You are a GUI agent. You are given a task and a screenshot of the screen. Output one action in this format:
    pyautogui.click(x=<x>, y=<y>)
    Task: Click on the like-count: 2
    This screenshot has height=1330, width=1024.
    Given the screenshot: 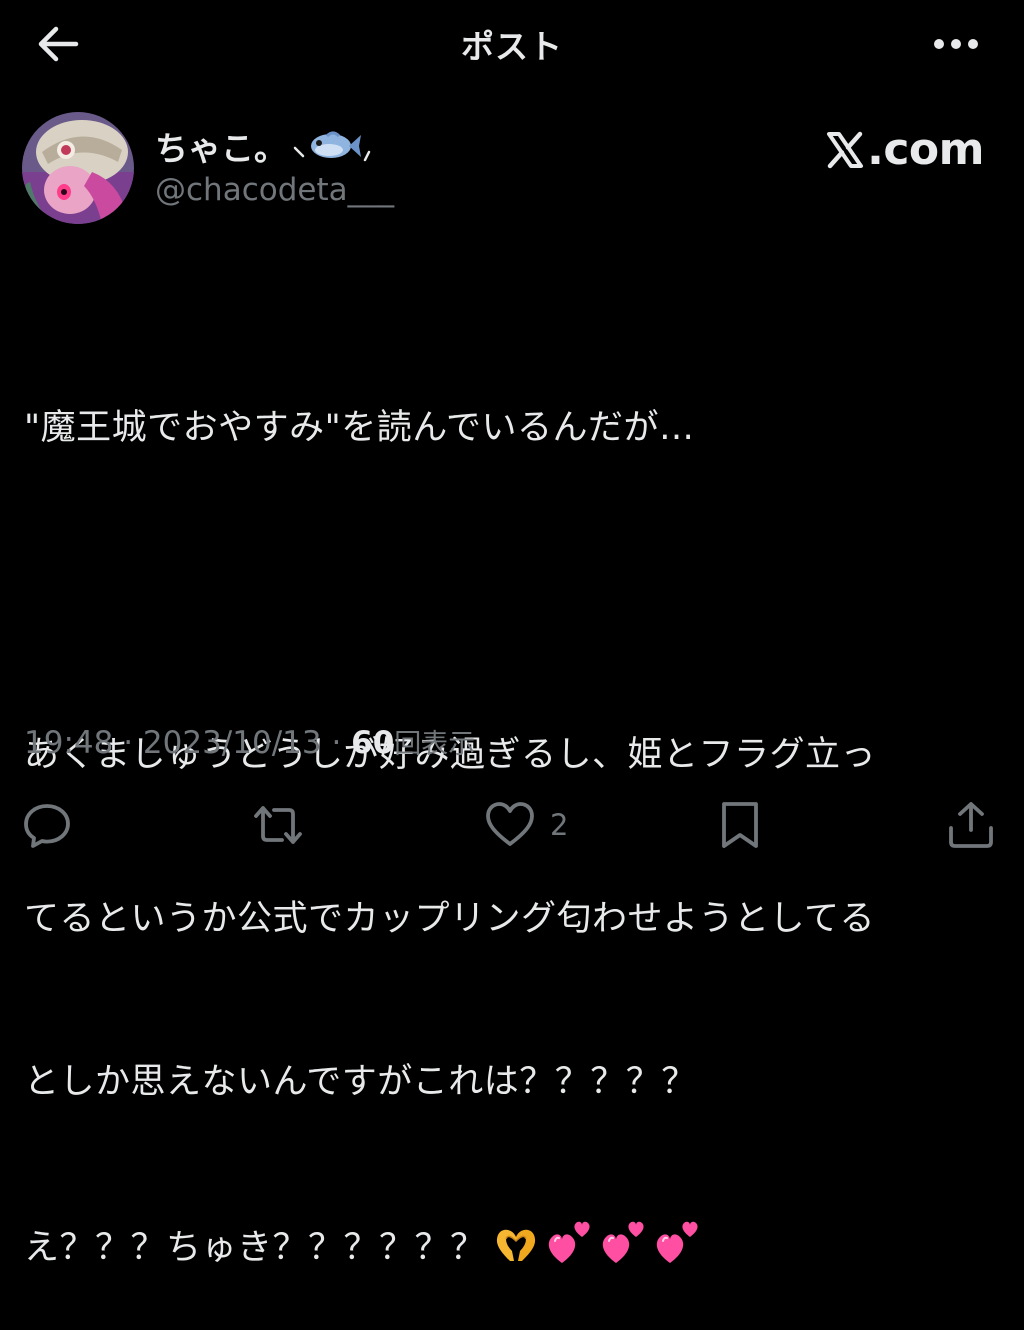 What is the action you would take?
    pyautogui.click(x=559, y=825)
    